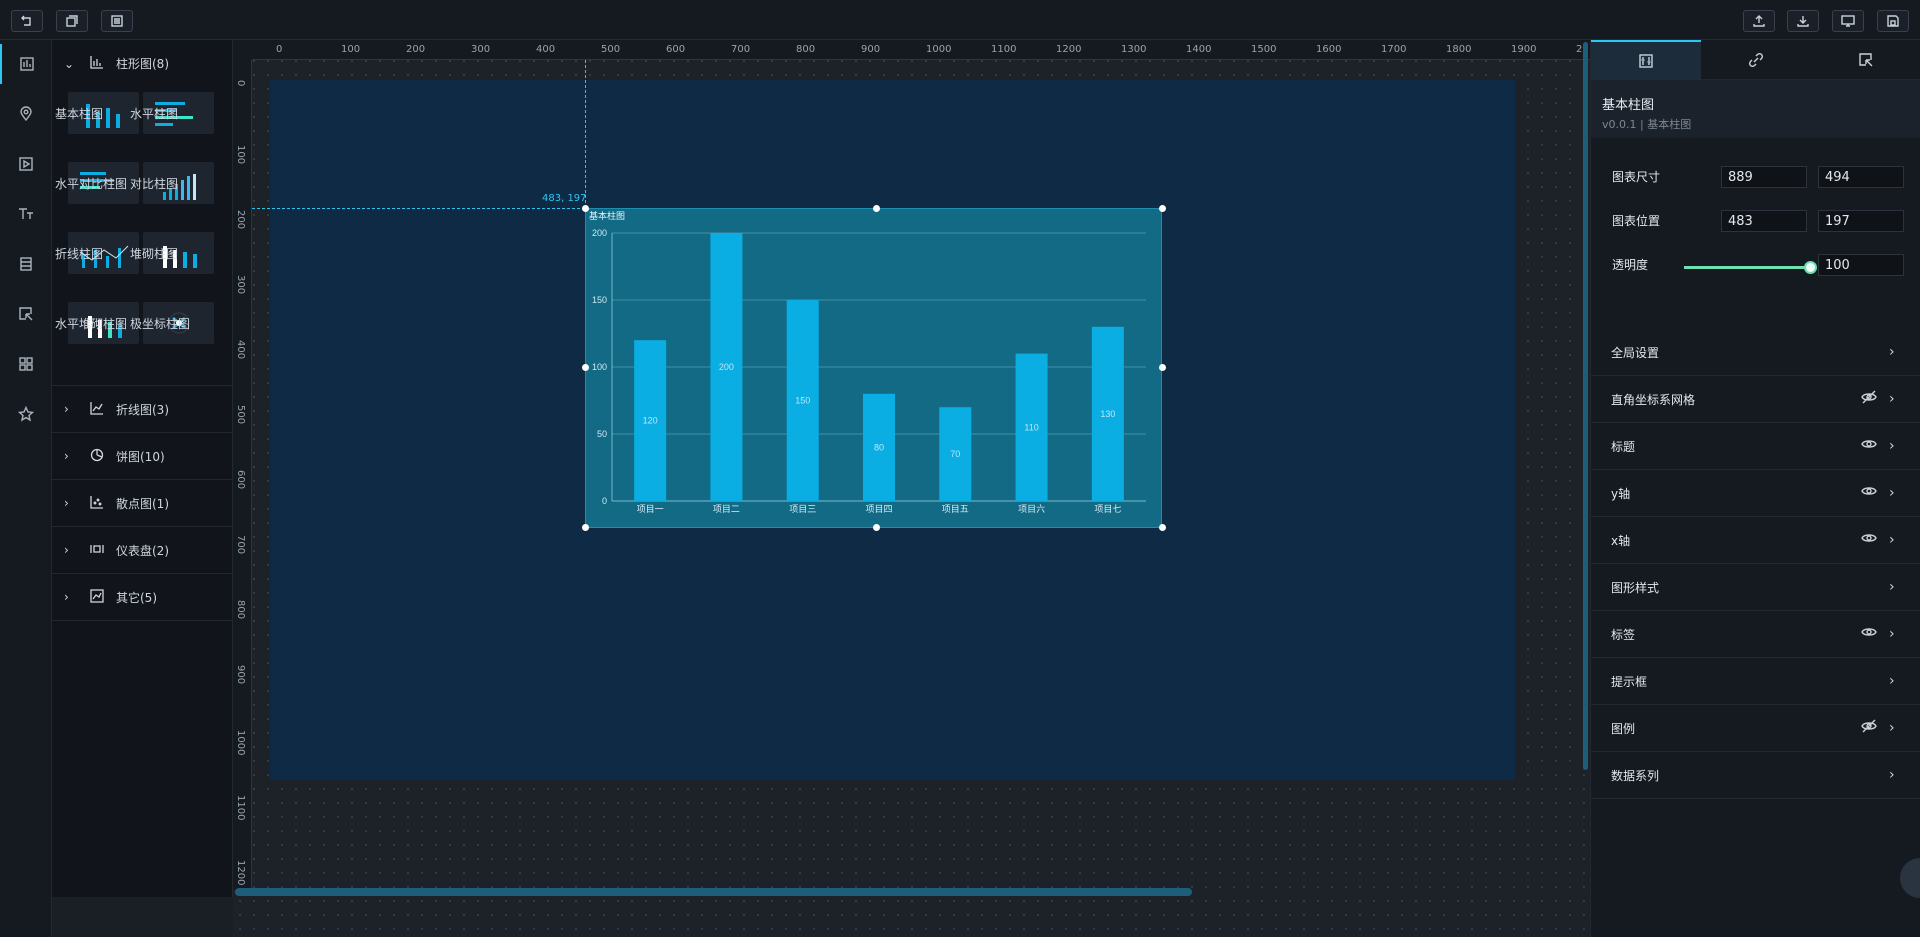 The image size is (1920, 937). I want to click on undo-button, so click(27, 21).